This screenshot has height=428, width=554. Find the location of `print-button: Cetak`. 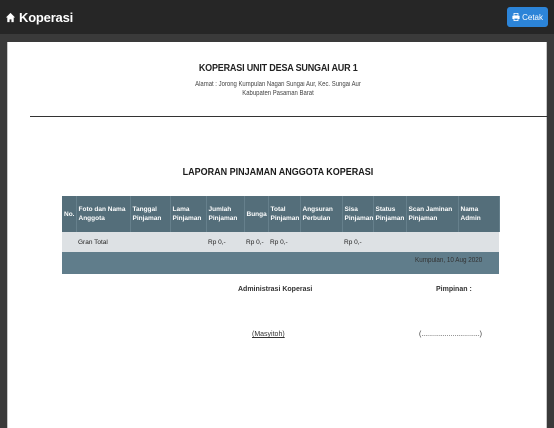

print-button: Cetak is located at coordinates (527, 17).